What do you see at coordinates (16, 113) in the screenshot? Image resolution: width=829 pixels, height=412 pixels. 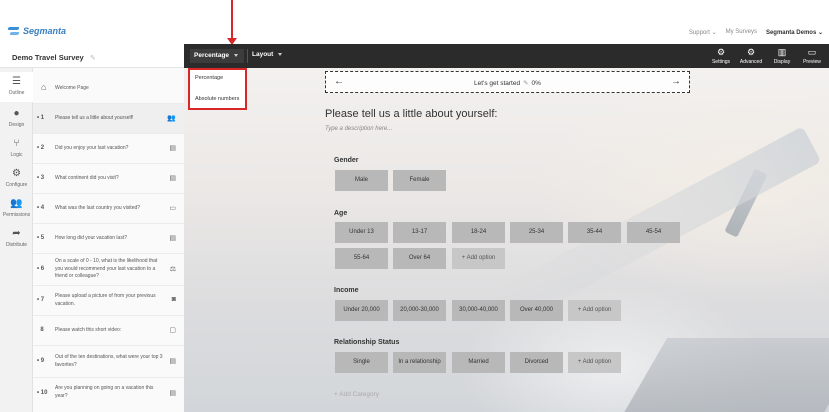 I see `drop-icon: ●` at bounding box center [16, 113].